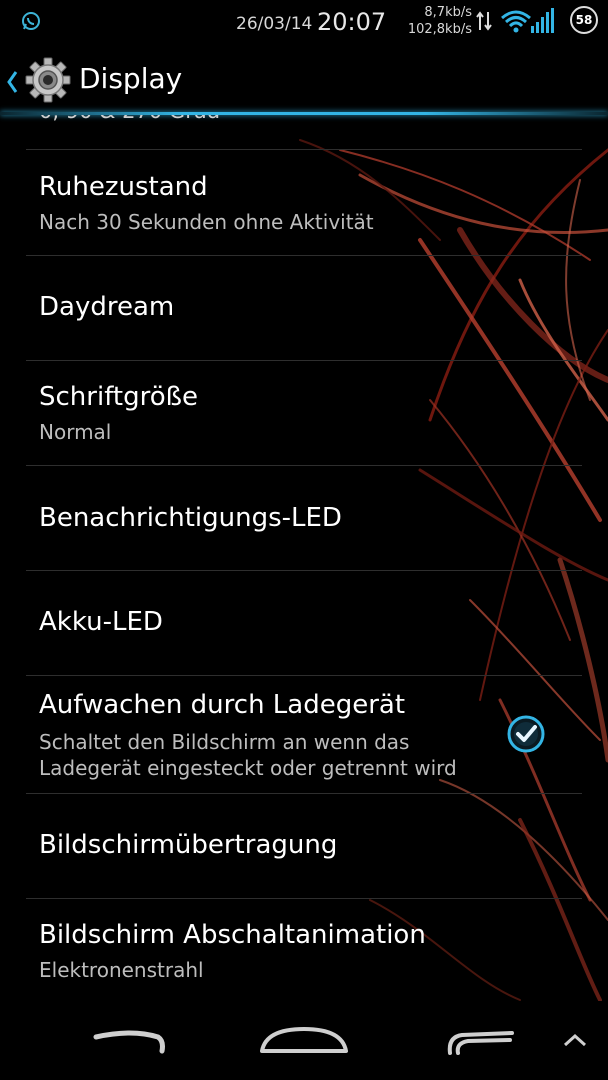  Describe the element at coordinates (352, 22) in the screenshot. I see `status-time: 20:07` at that location.